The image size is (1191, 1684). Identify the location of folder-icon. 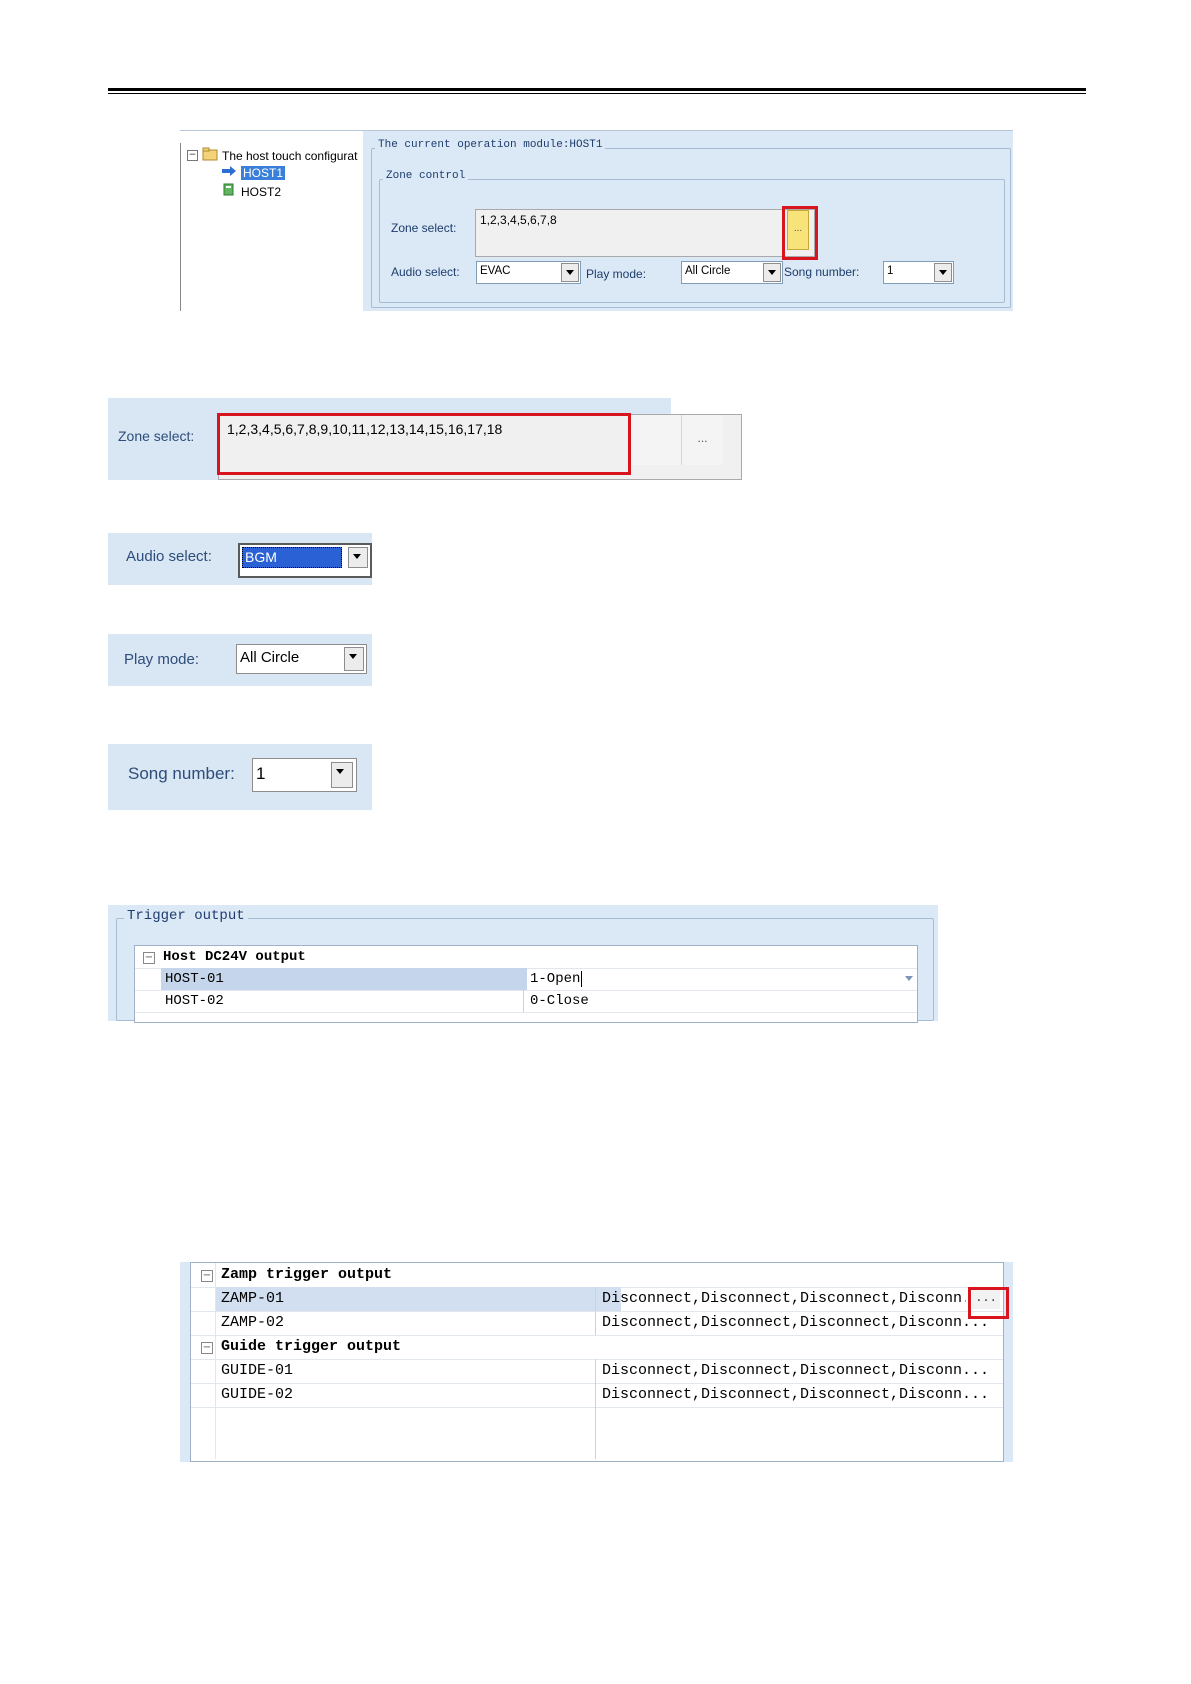
(210, 155).